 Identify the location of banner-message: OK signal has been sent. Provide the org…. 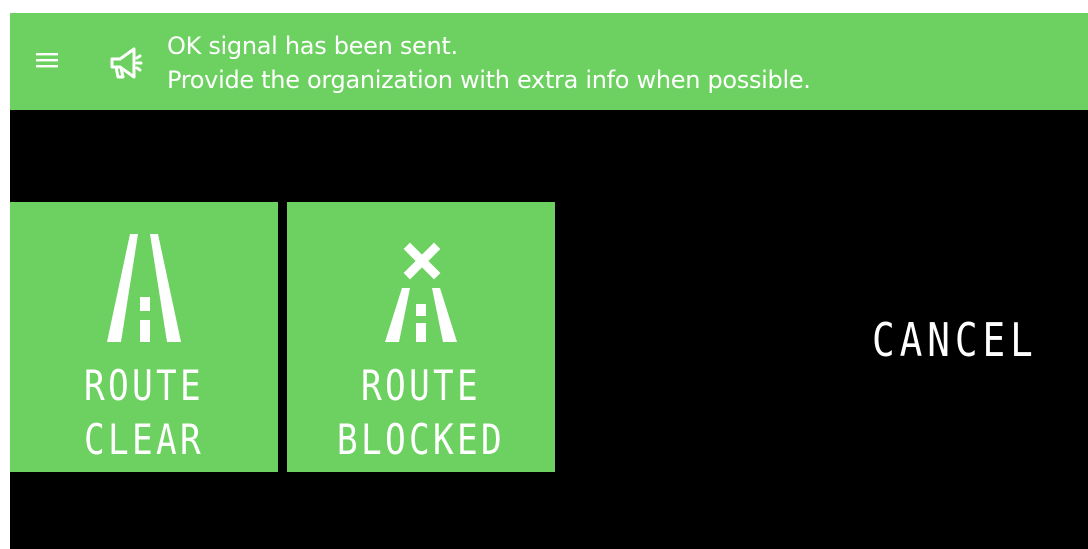
(489, 63).